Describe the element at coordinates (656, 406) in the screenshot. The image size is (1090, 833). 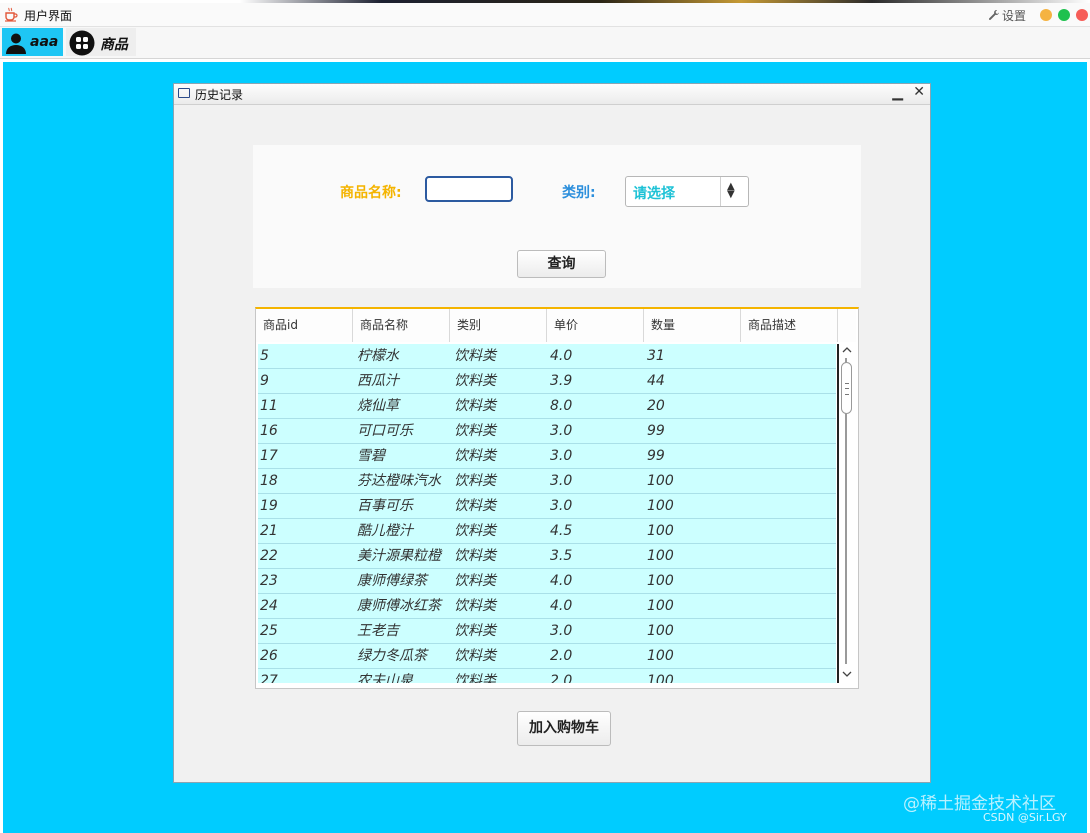
I see `table-cell: 20` at that location.